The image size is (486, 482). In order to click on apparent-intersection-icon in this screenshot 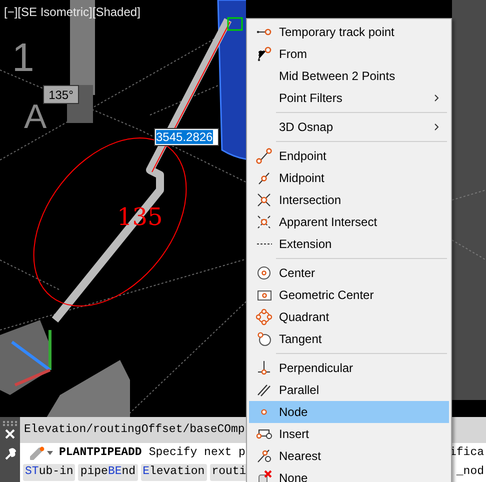, I will do `click(264, 222)`.